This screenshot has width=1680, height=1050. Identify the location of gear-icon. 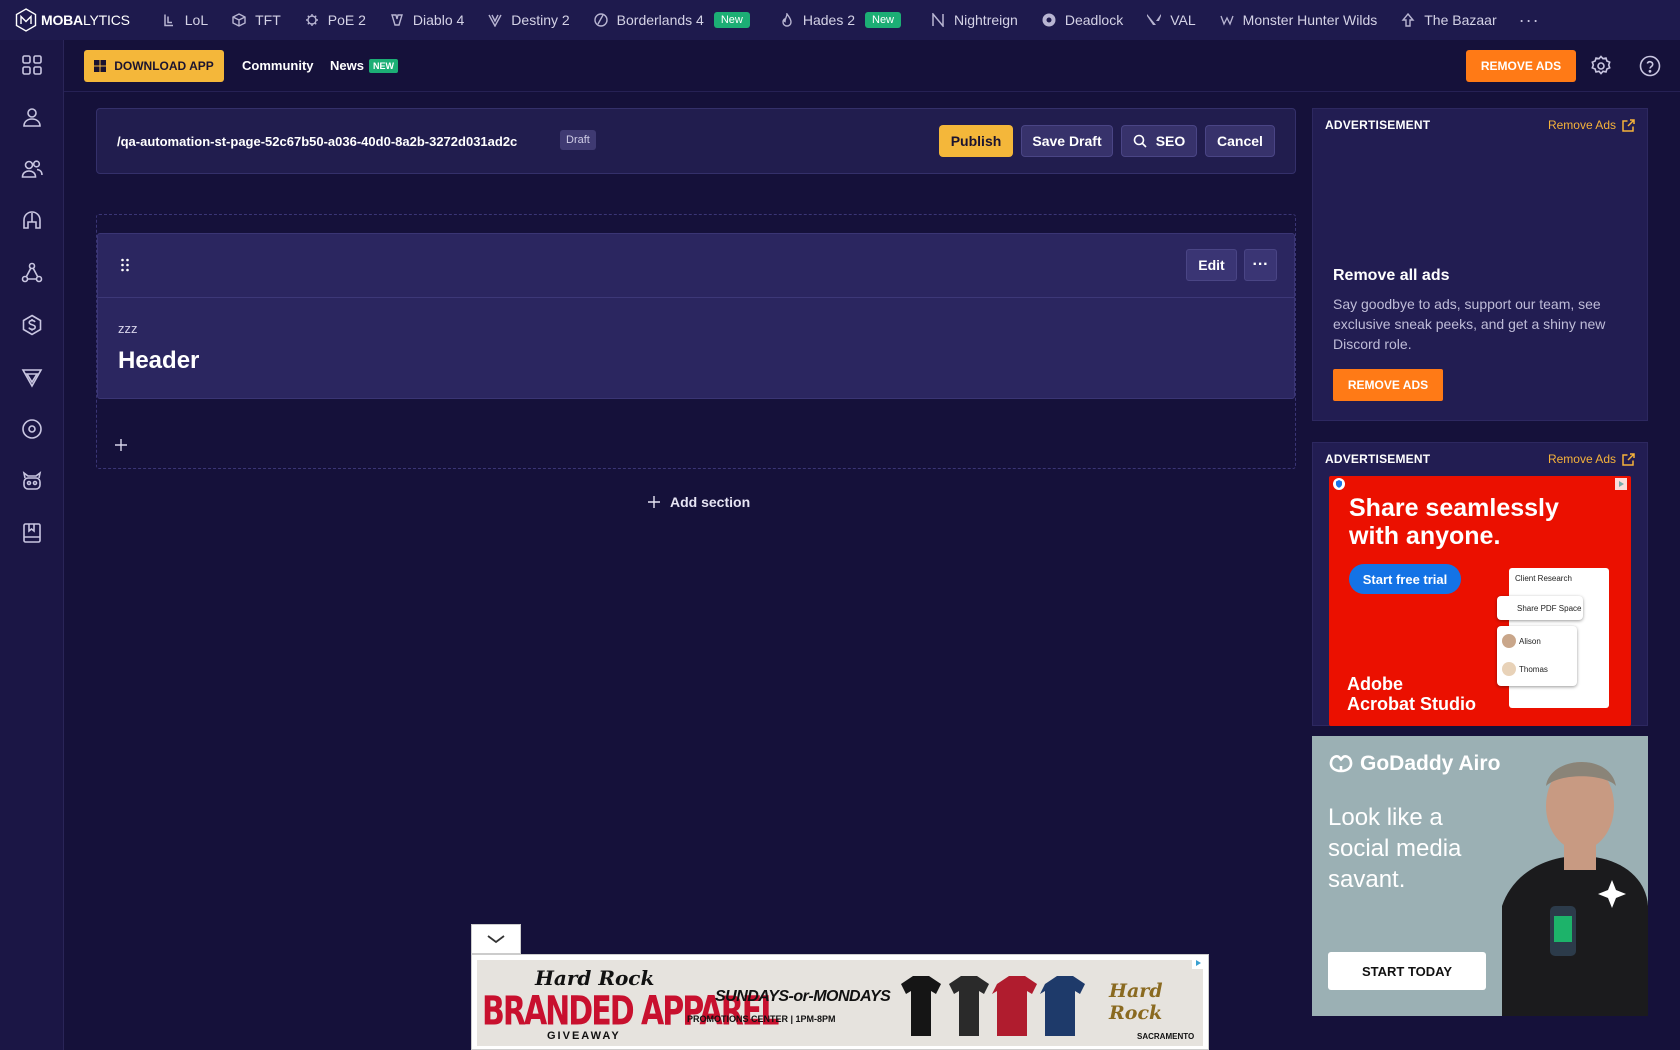
(1601, 66).